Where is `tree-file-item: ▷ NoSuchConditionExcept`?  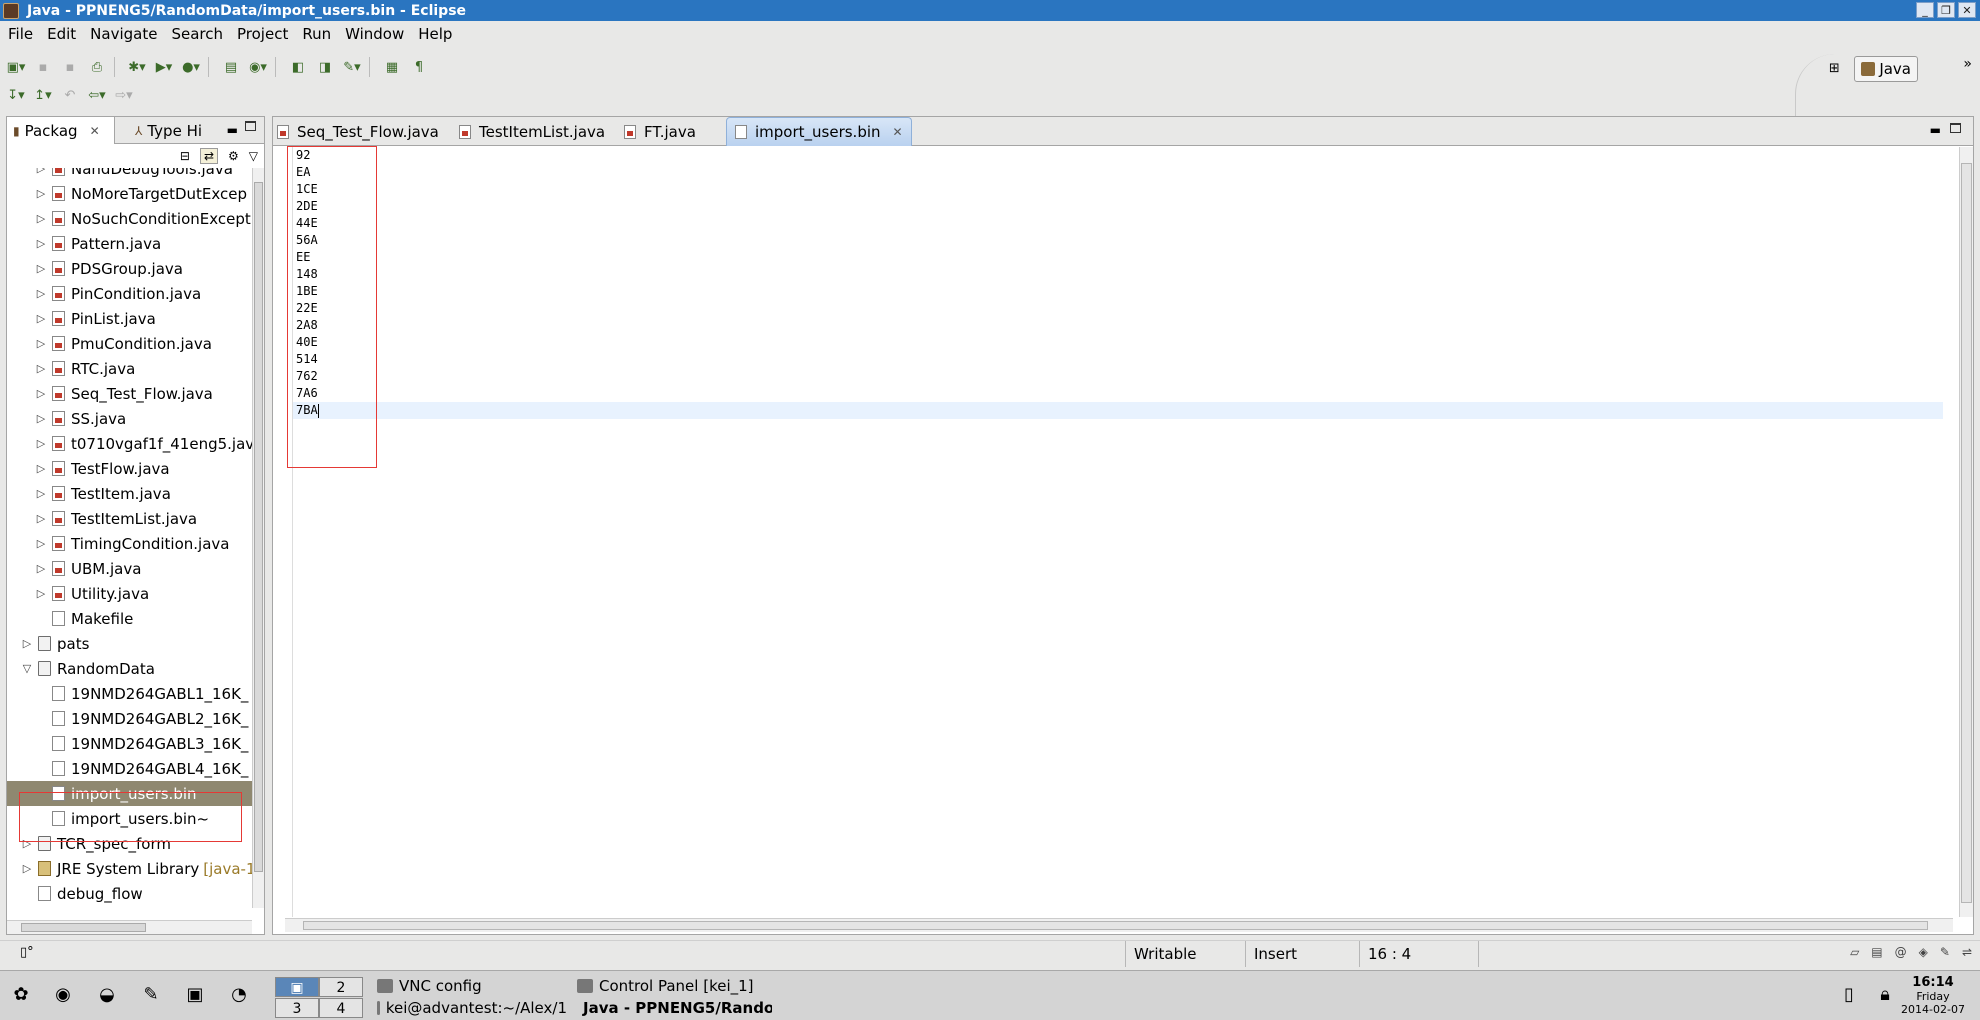 tree-file-item: ▷ NoSuchConditionExcept is located at coordinates (143, 218).